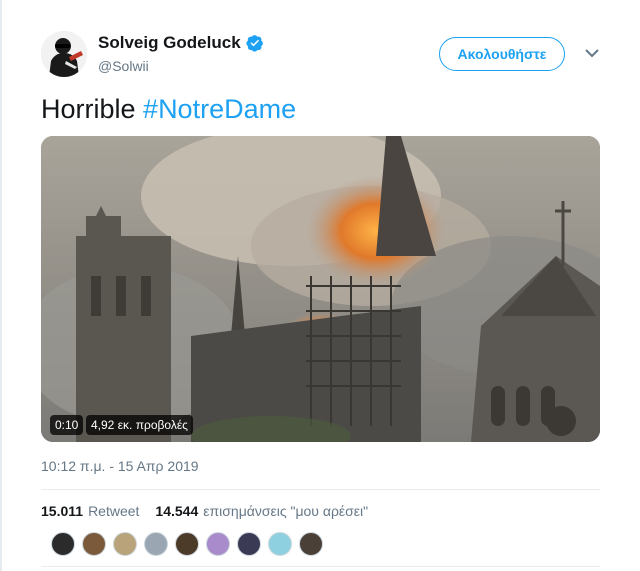  I want to click on liker-avatars, so click(190, 544).